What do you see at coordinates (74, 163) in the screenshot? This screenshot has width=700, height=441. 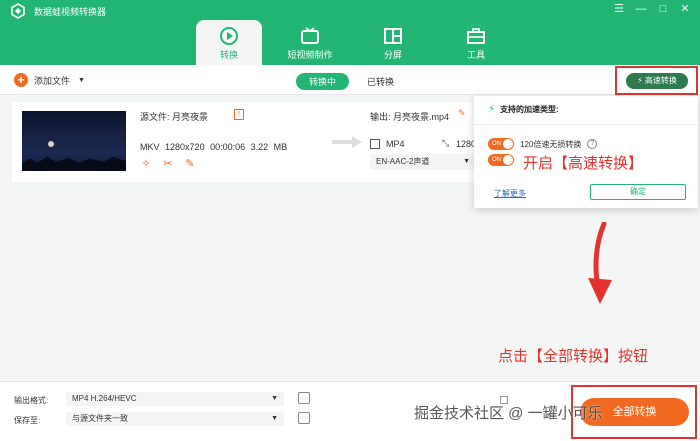 I see `tree-silhouette` at bounding box center [74, 163].